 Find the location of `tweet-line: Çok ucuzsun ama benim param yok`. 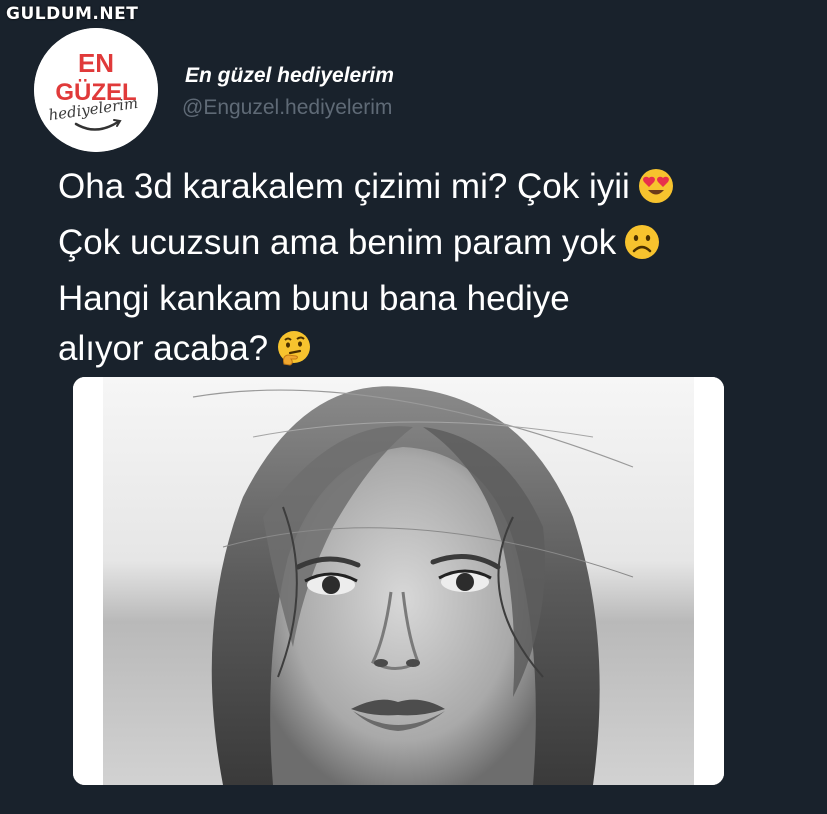

tweet-line: Çok ucuzsun ama benim param yok is located at coordinates (418, 246).